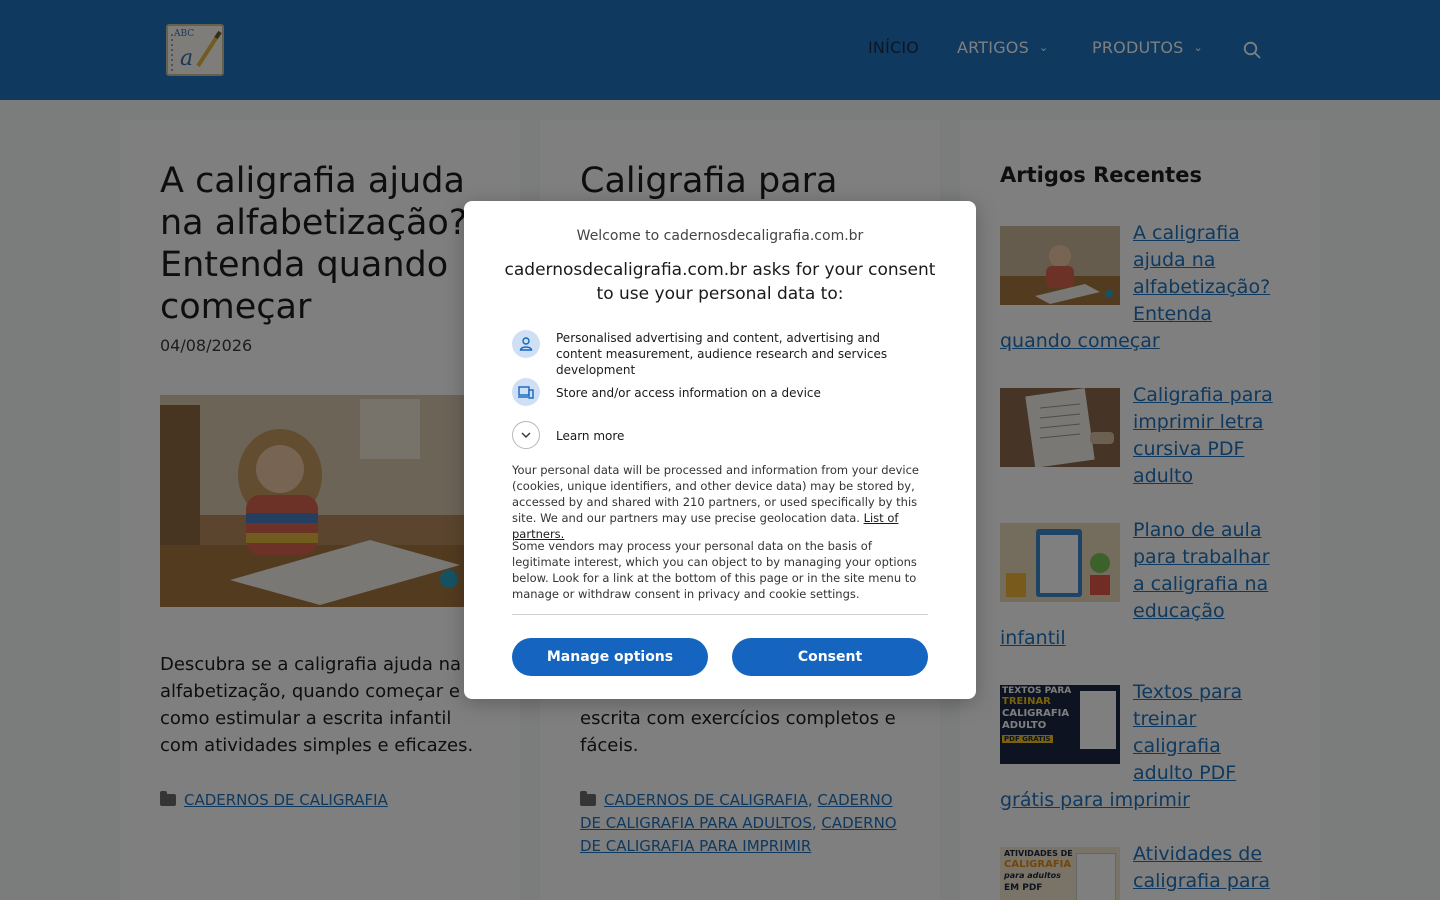 This screenshot has width=1440, height=900. What do you see at coordinates (830, 657) in the screenshot?
I see `consent-button: Consent` at bounding box center [830, 657].